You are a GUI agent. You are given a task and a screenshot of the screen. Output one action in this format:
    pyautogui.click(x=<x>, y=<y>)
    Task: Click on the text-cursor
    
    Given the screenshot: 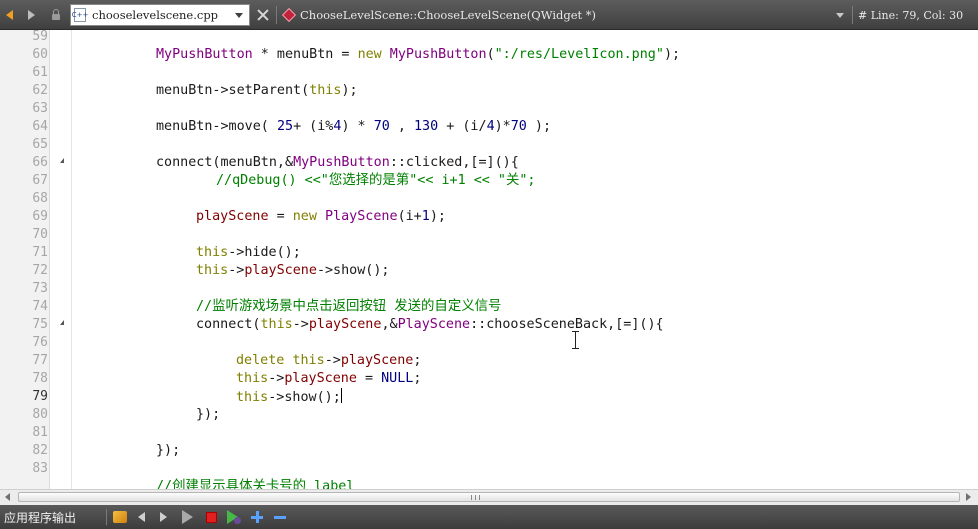 What is the action you would take?
    pyautogui.click(x=341, y=395)
    